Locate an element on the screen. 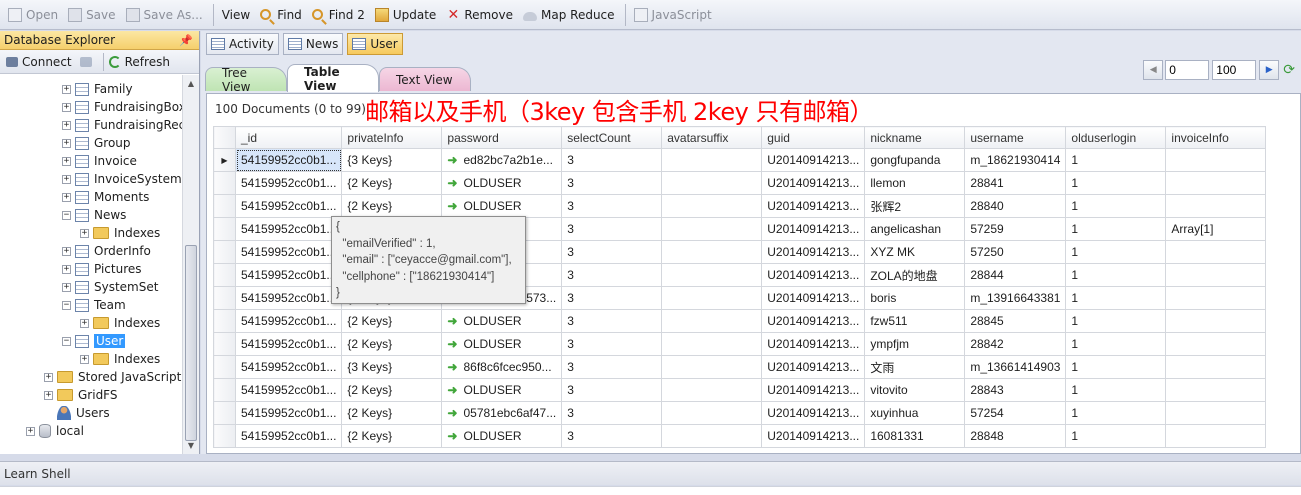 The height and width of the screenshot is (495, 1301). tree-node-news-indexes: + Indexes is located at coordinates (120, 233).